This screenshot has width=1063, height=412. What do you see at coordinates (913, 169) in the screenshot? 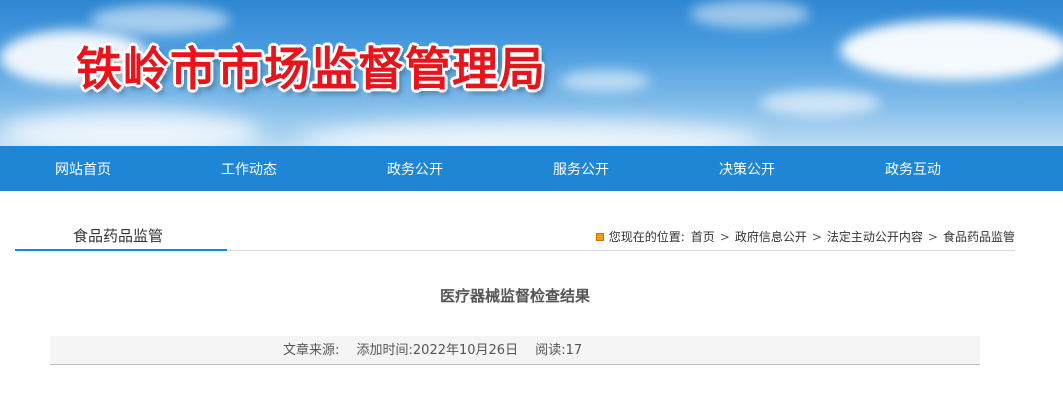
I see `nav-item-interaction: 政务互动` at bounding box center [913, 169].